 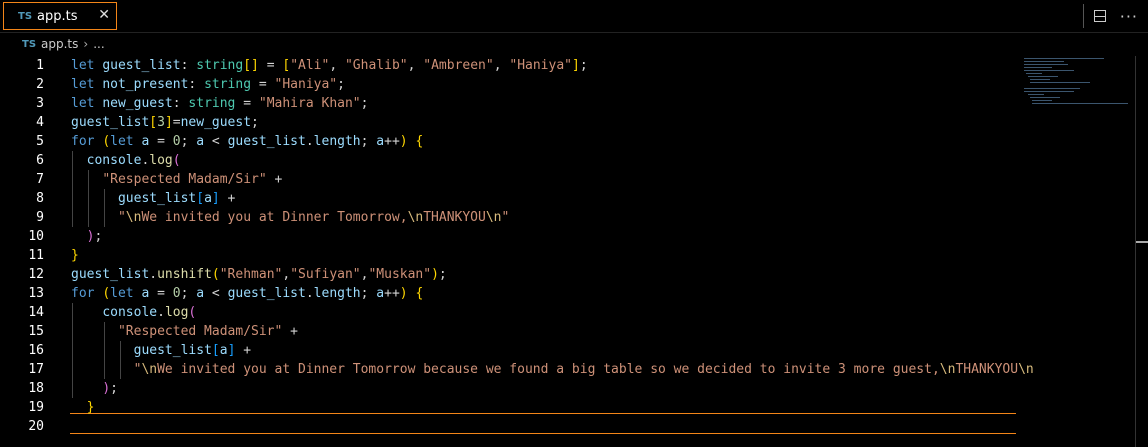 What do you see at coordinates (36, 426) in the screenshot?
I see `line-number: 20` at bounding box center [36, 426].